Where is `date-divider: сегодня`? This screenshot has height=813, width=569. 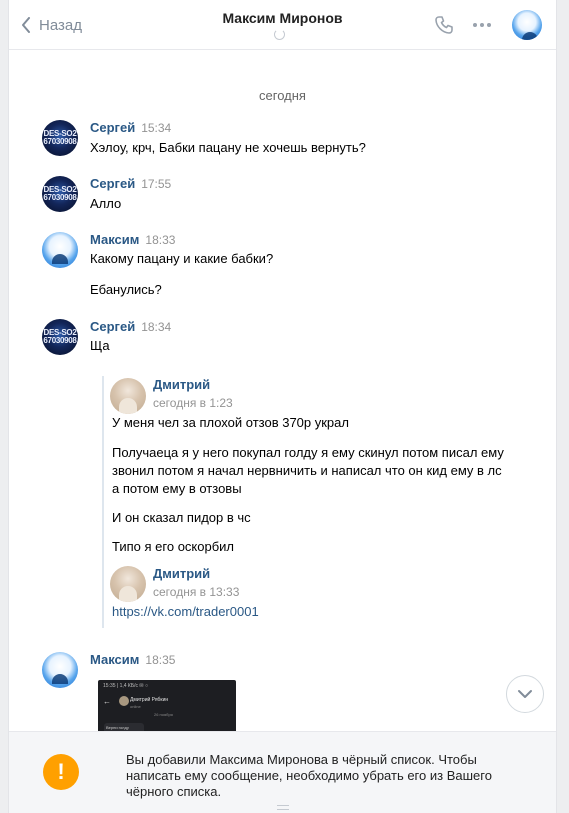
date-divider: сегодня is located at coordinates (282, 95).